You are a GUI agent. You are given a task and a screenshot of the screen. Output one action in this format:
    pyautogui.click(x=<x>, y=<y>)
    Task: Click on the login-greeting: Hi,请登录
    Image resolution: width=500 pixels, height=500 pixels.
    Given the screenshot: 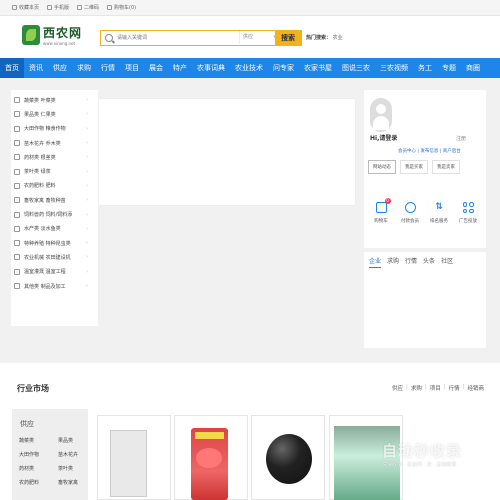 What is the action you would take?
    pyautogui.click(x=383, y=137)
    